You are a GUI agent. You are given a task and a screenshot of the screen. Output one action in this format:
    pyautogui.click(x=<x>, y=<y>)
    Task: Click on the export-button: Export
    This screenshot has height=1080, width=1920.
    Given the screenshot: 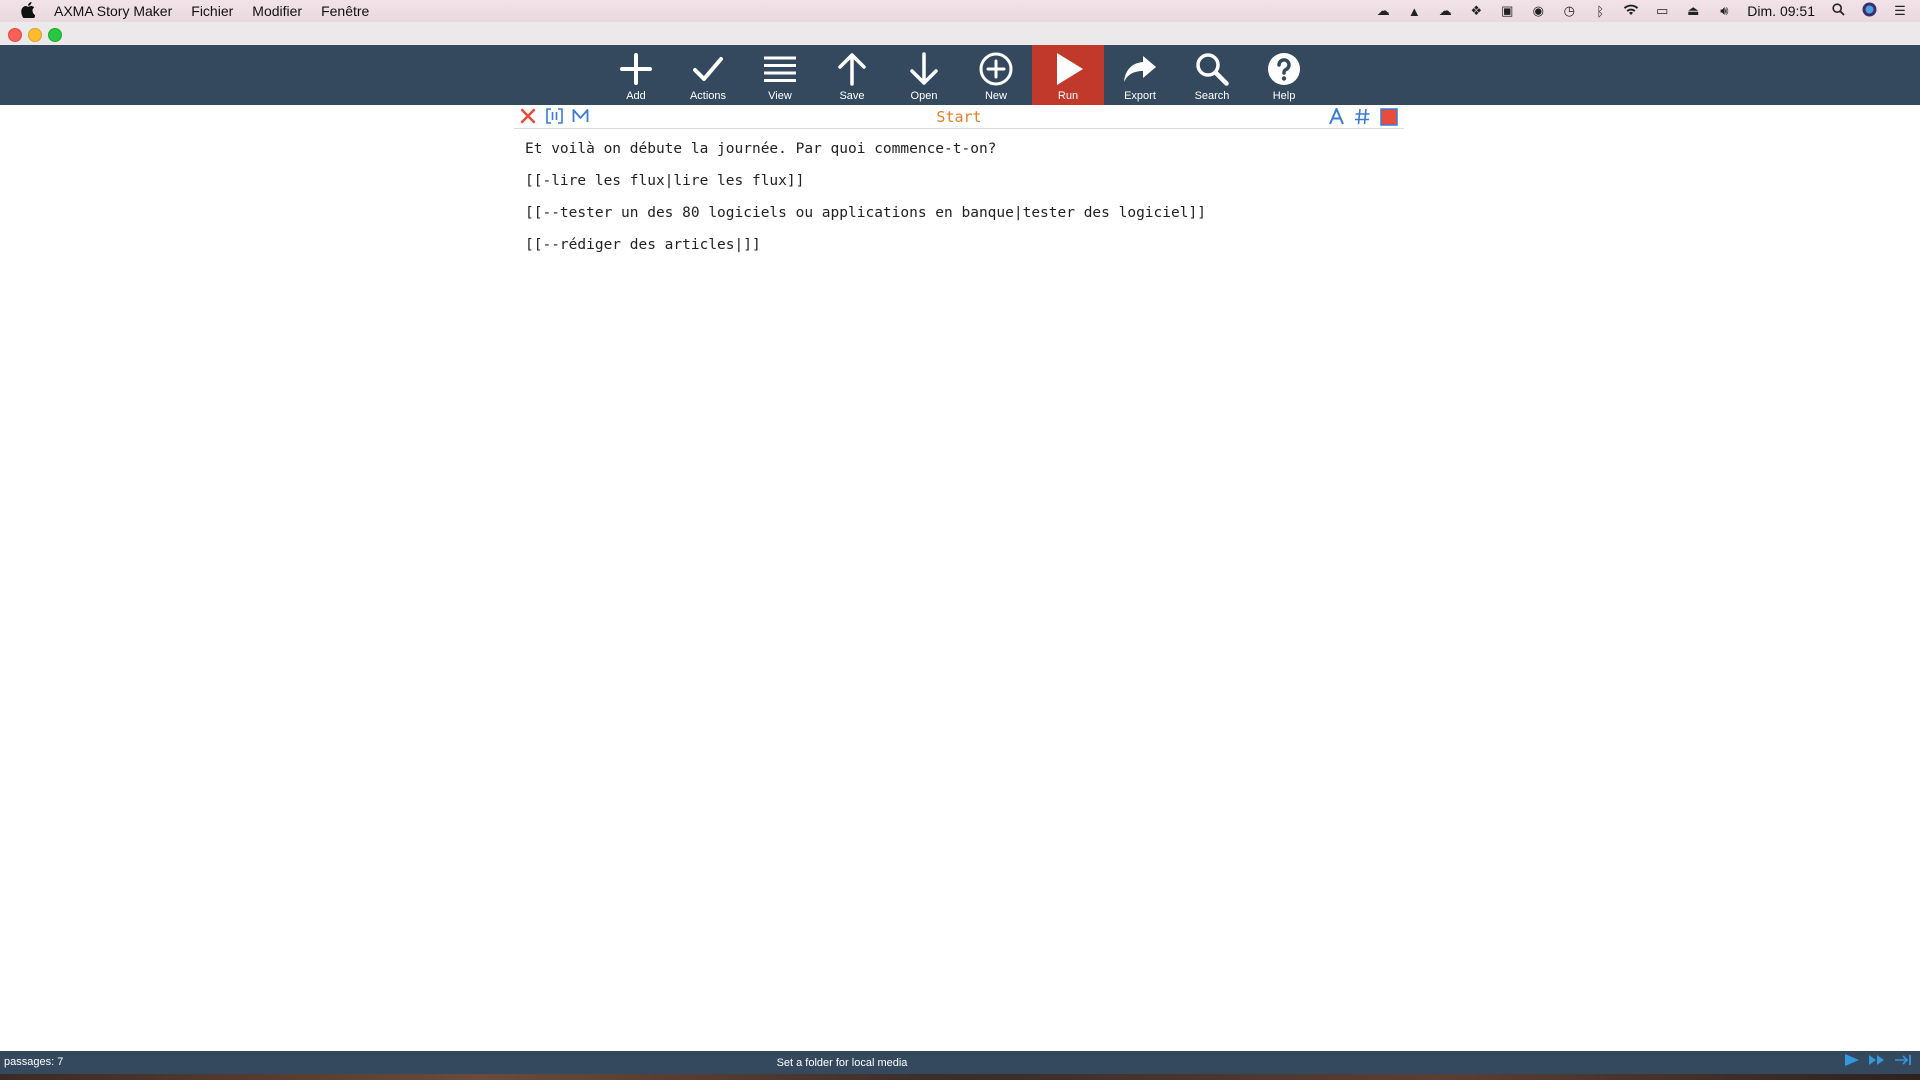 What is the action you would take?
    pyautogui.click(x=1140, y=75)
    